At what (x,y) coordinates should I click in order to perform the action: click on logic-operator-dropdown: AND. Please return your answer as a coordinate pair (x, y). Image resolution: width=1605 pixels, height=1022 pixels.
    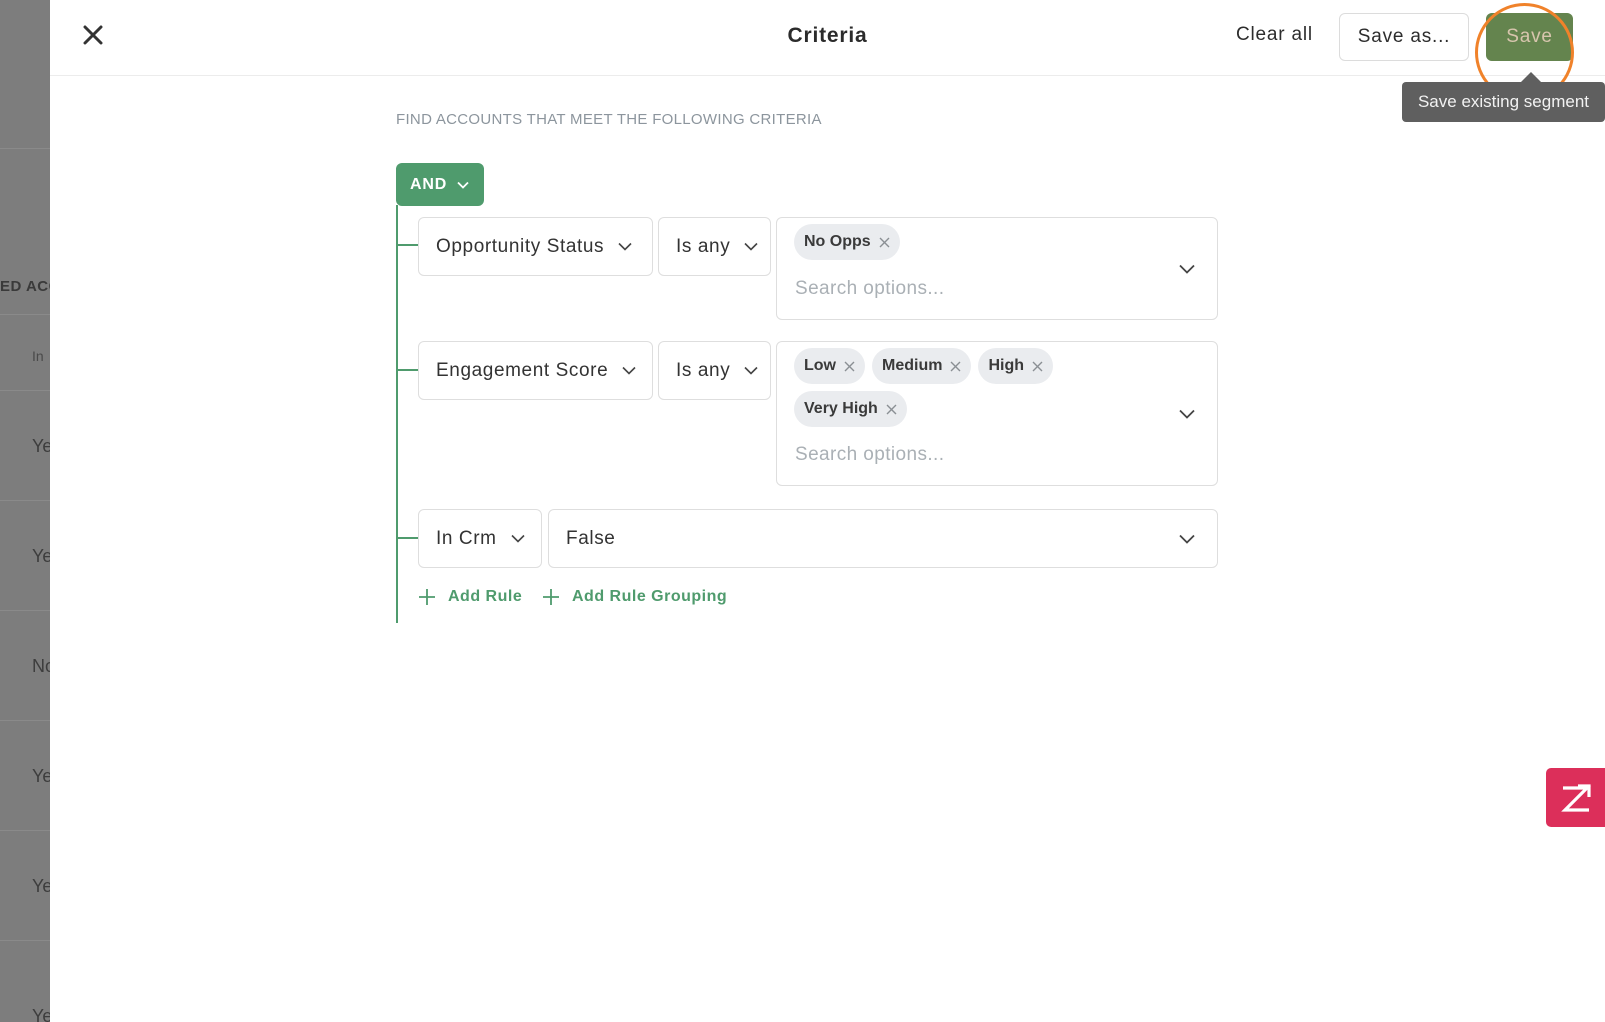
    Looking at the image, I should click on (440, 184).